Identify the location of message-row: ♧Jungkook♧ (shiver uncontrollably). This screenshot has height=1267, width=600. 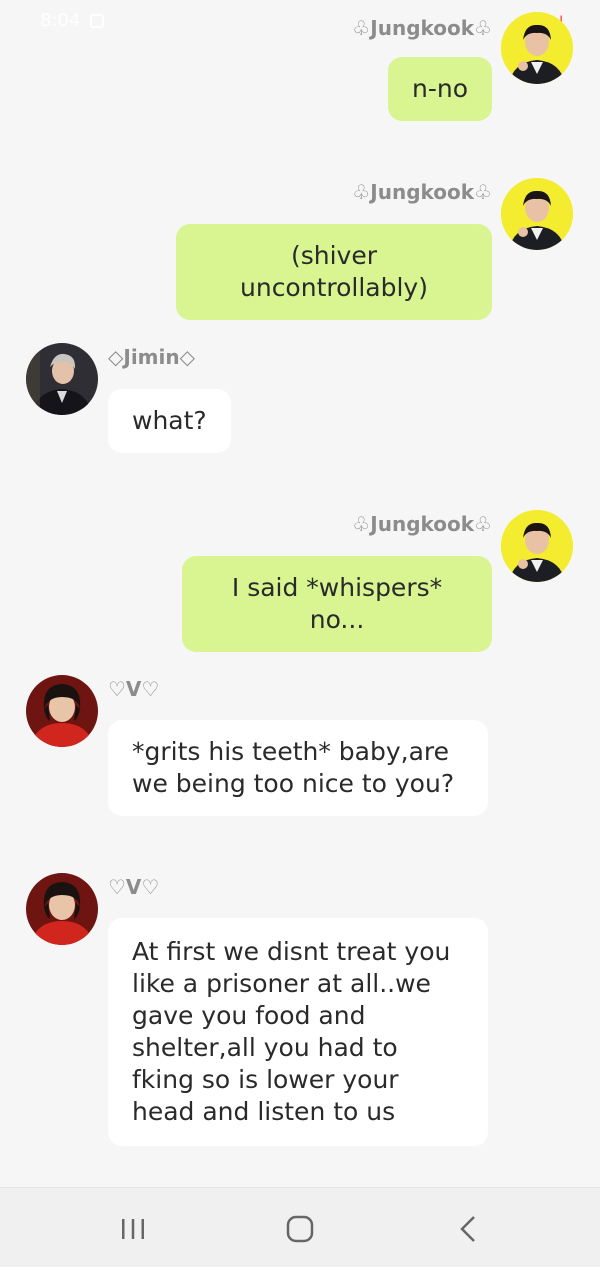
(300, 248).